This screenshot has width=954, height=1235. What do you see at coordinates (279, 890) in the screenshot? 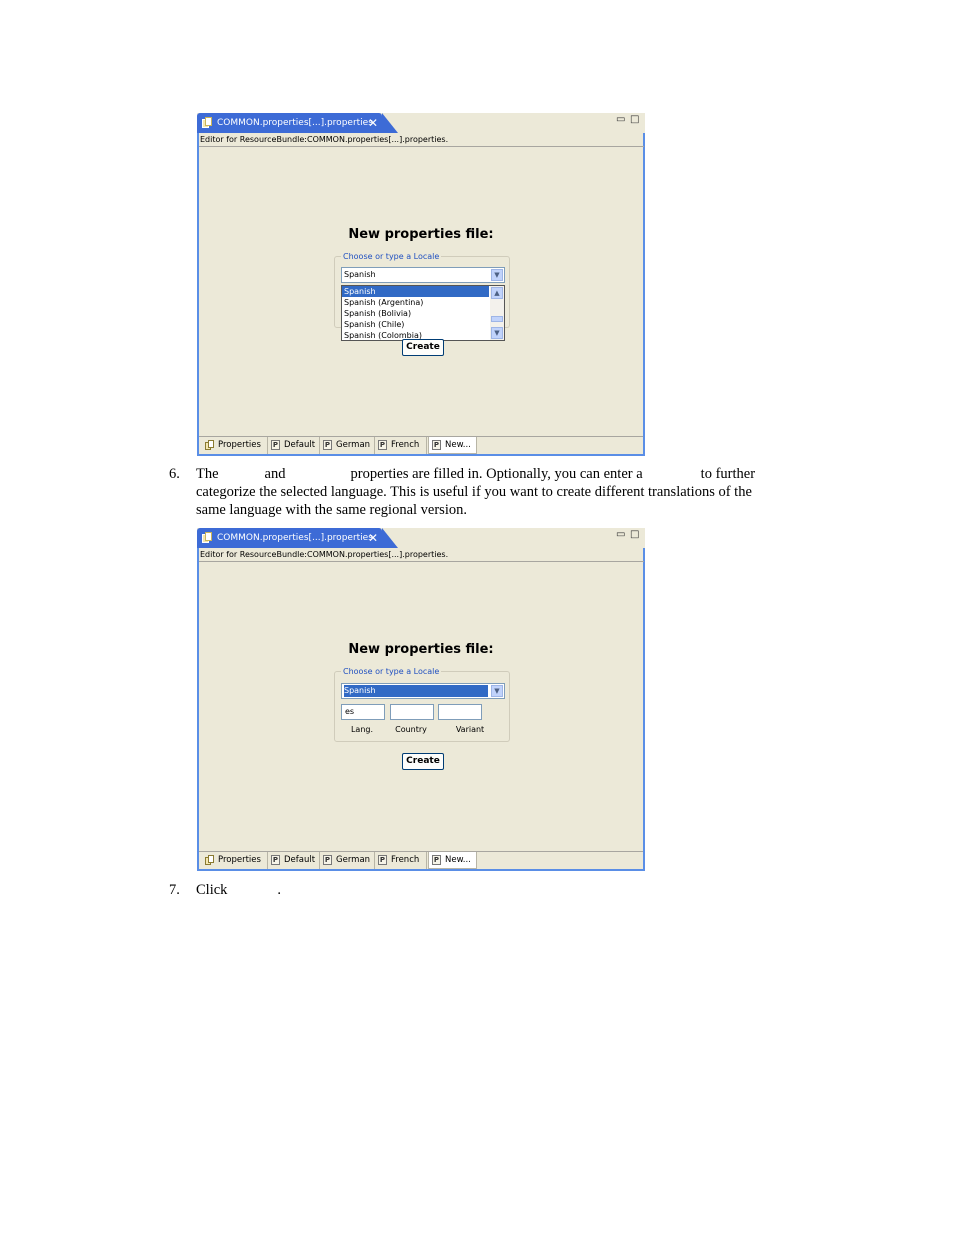
I see `text-fragment: .` at bounding box center [279, 890].